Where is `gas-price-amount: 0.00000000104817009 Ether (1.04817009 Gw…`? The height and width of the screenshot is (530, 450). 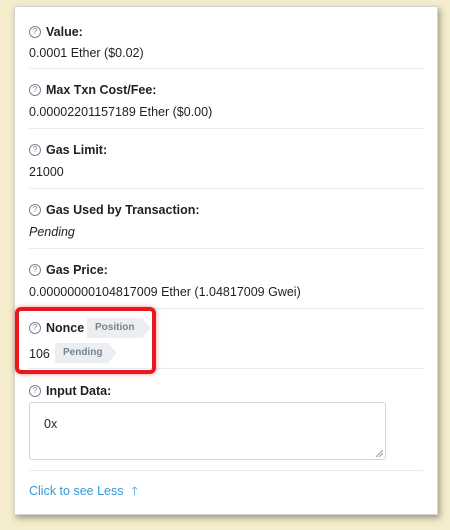
gas-price-amount: 0.00000000104817009 Ether (1.04817009 Gw… is located at coordinates (165, 292).